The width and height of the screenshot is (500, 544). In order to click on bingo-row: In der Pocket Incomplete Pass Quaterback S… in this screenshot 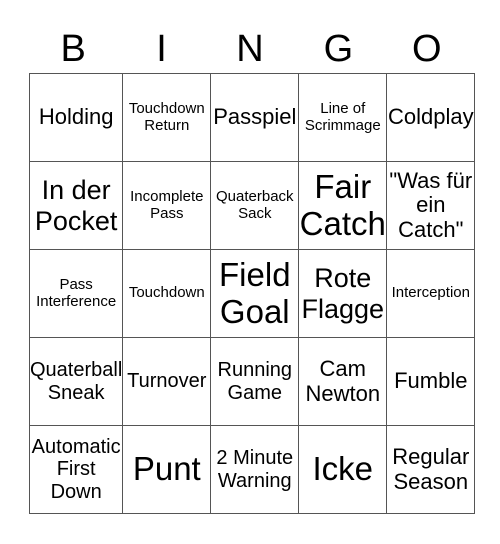, I will do `click(252, 205)`.